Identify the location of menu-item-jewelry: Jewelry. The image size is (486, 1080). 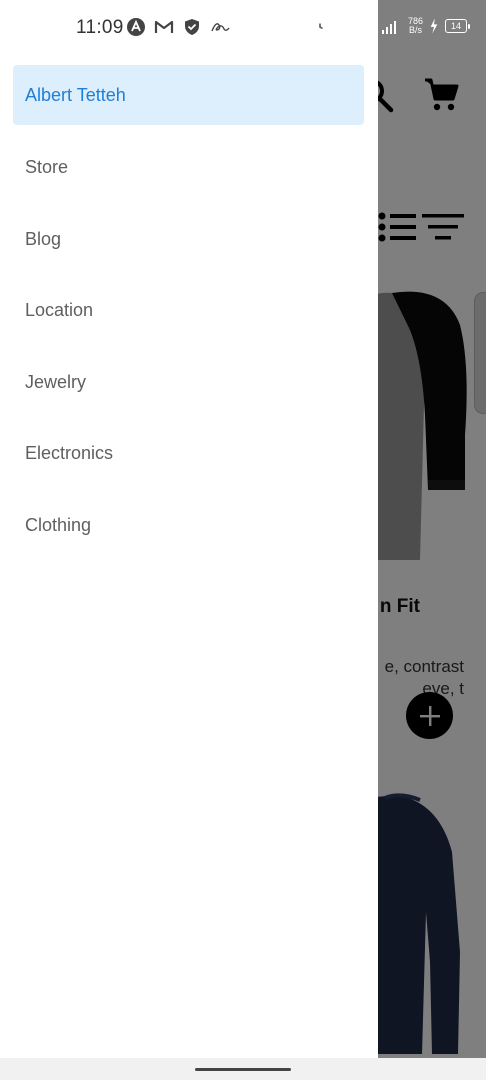
(189, 383).